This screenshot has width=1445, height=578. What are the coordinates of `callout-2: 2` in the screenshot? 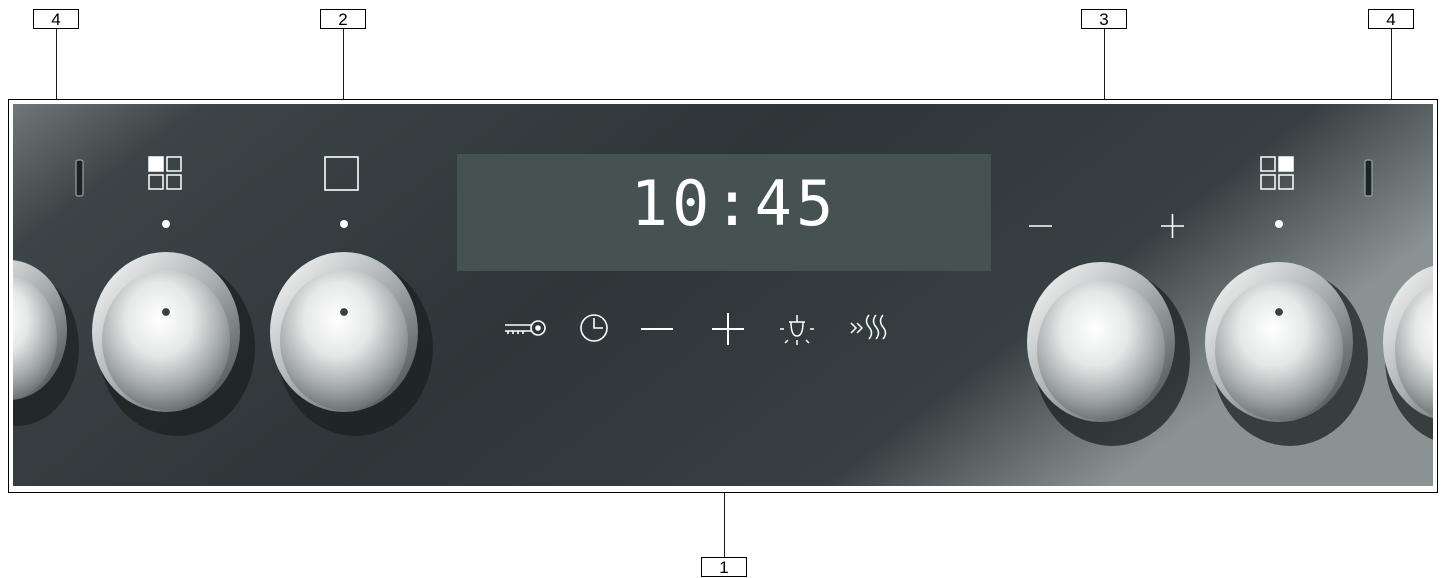 It's located at (343, 19).